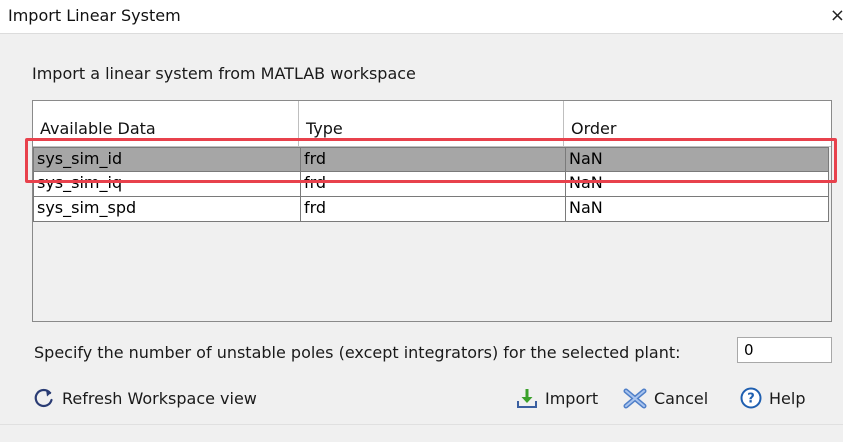 The image size is (843, 442). I want to click on table-header: Available Data Type Order, so click(432, 124).